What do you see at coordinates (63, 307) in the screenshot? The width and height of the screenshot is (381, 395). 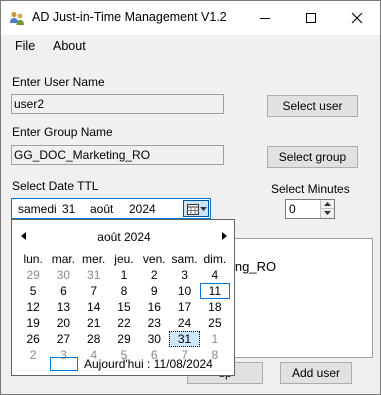 I see `calendar-day: 13` at bounding box center [63, 307].